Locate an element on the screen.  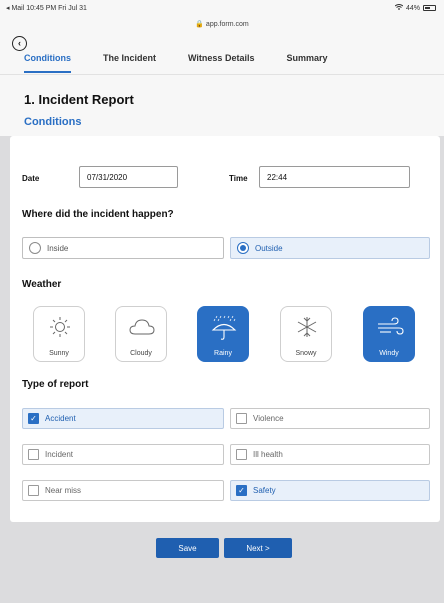
umbrella-rain-icon is located at coordinates (224, 327).